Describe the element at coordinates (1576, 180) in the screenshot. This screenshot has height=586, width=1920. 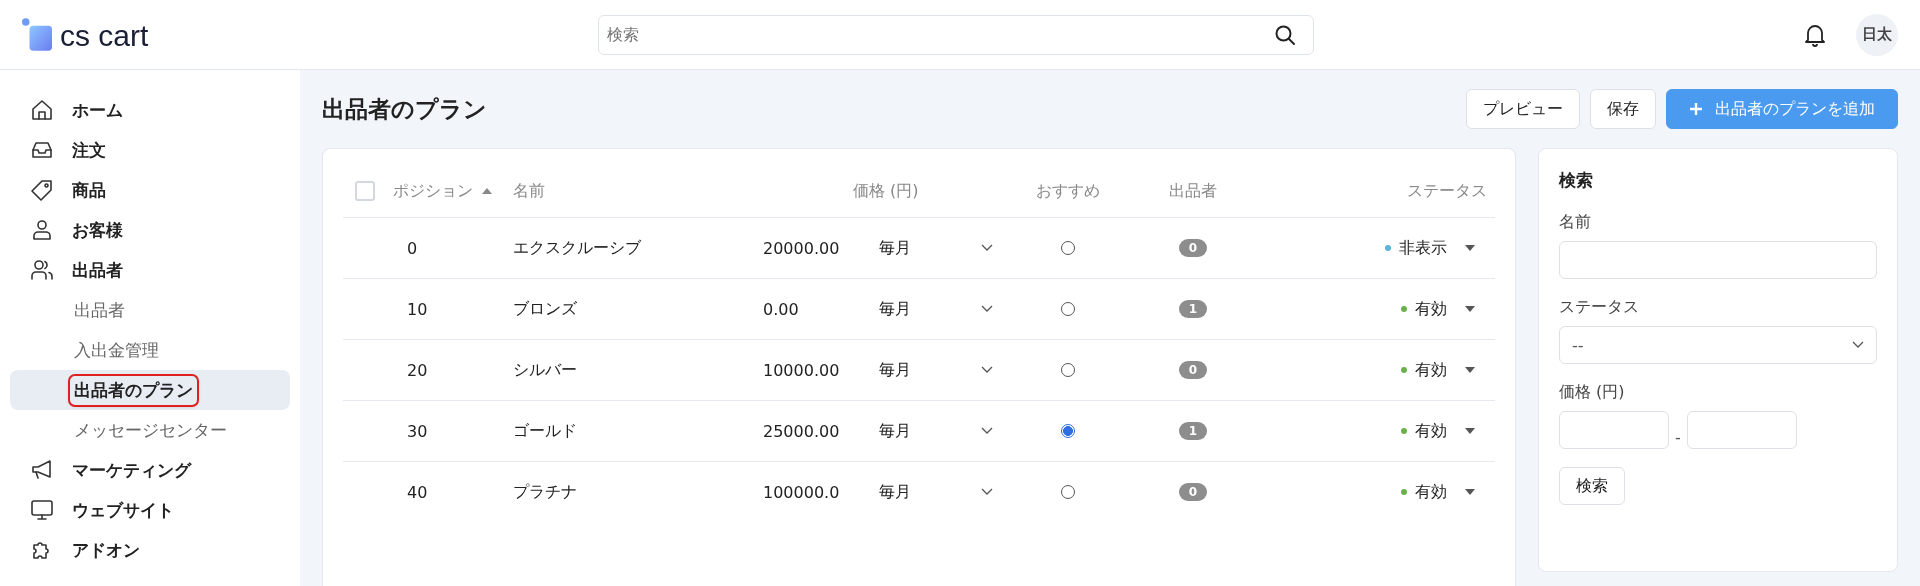
I see `panel-title: 検索` at that location.